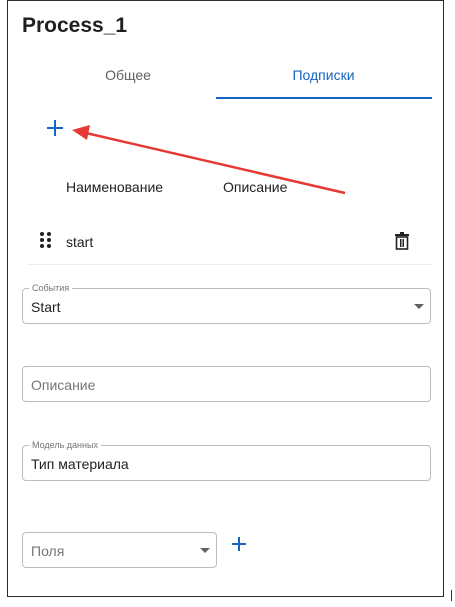  What do you see at coordinates (209, 160) in the screenshot?
I see `annotation-arrow` at bounding box center [209, 160].